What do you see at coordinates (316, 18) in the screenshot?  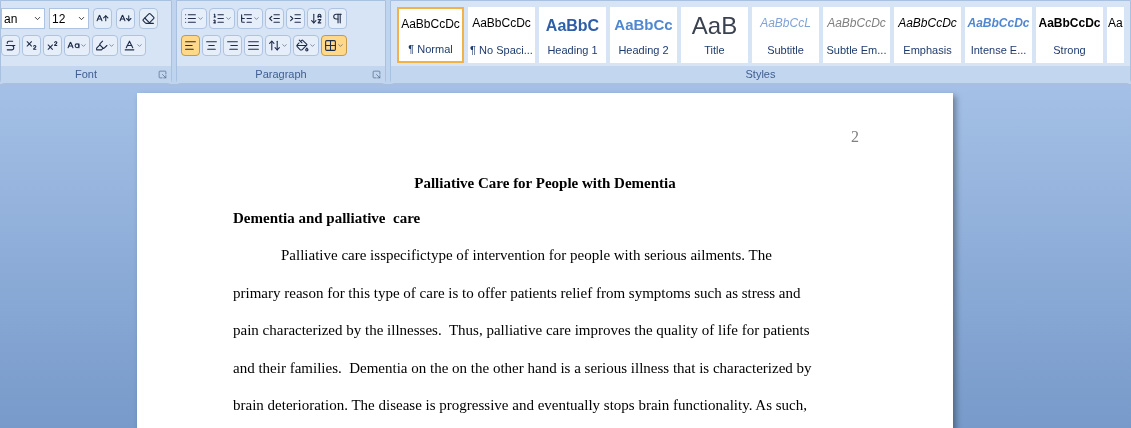 I see `sort-icon` at bounding box center [316, 18].